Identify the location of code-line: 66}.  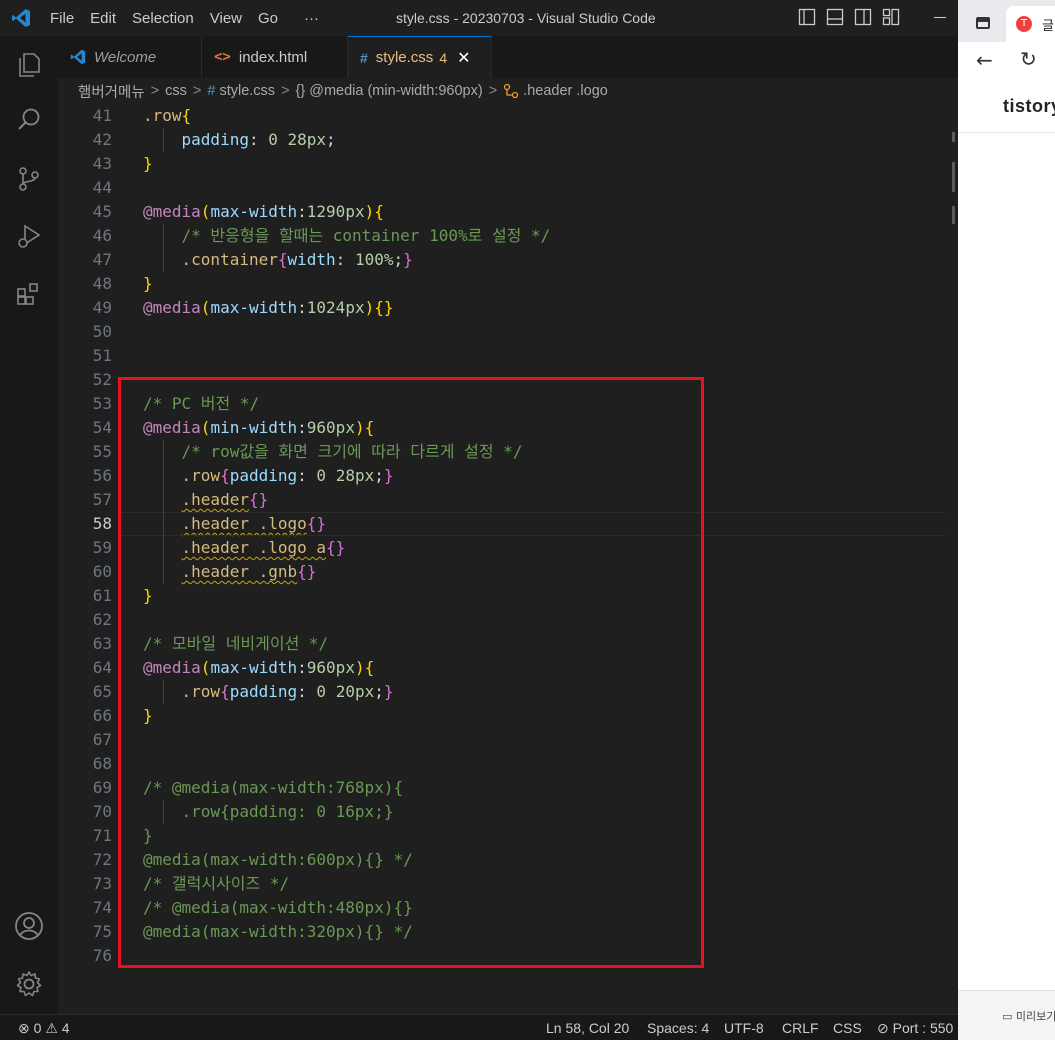
(503, 716).